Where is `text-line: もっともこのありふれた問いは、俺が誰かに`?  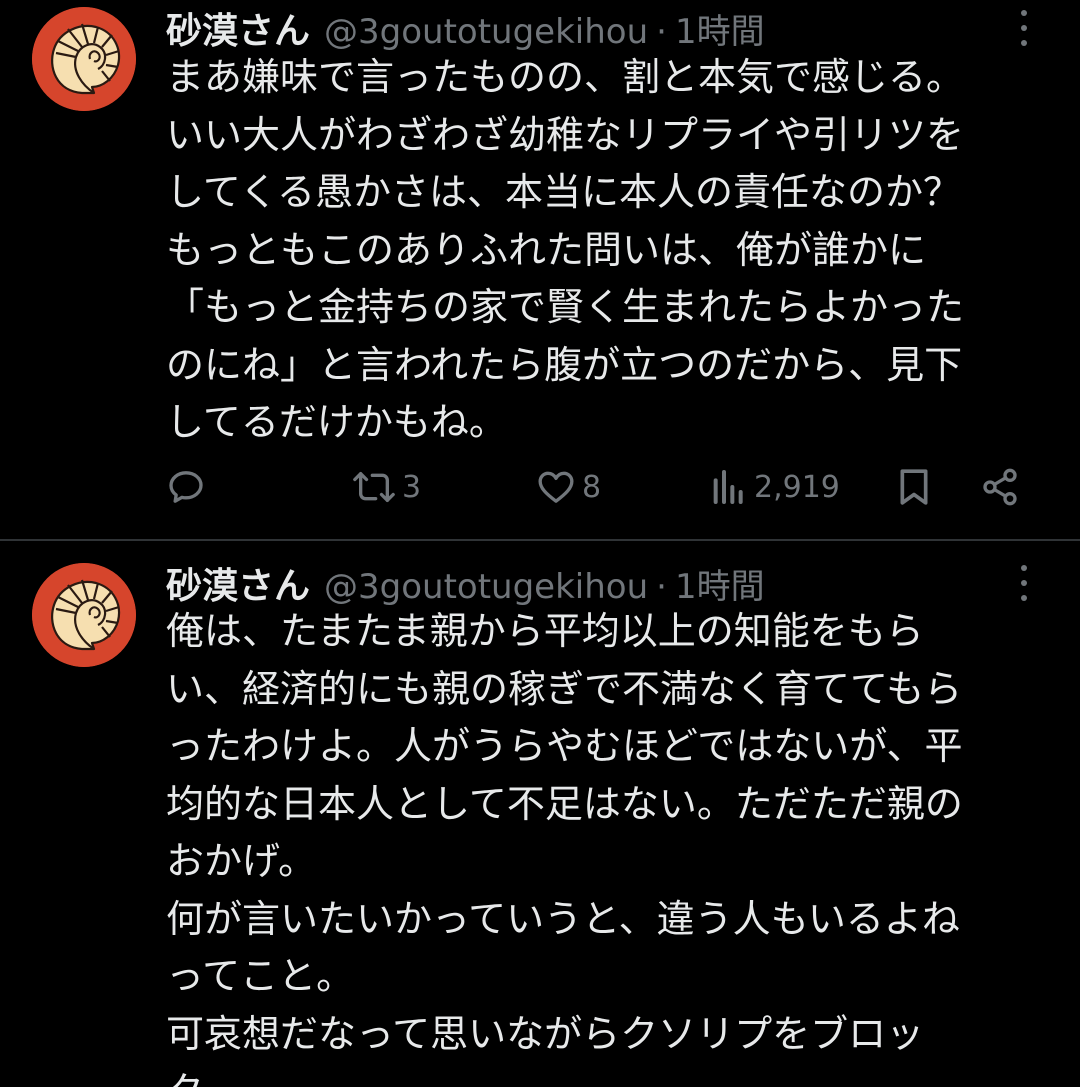 text-line: もっともこのありふれた問いは、俺が誰かに is located at coordinates (546, 249).